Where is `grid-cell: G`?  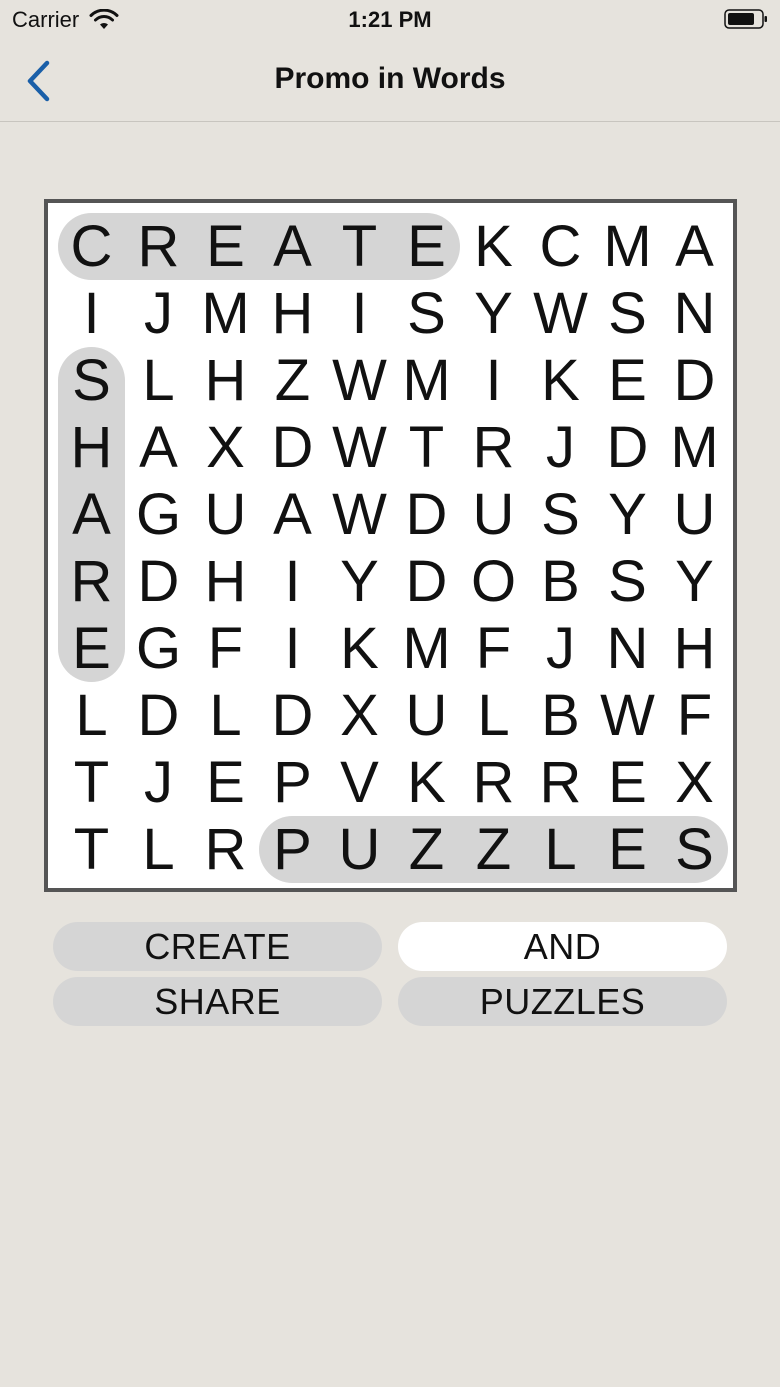
grid-cell: G is located at coordinates (158, 648).